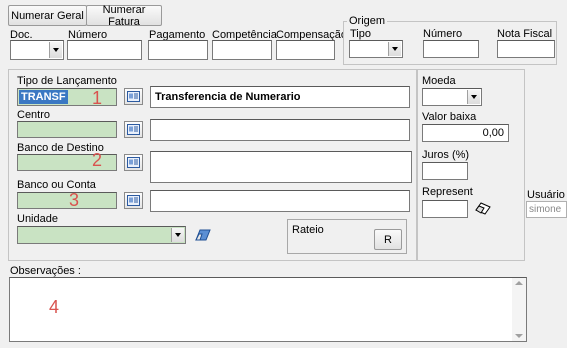  I want to click on origem-nota-fiscal-label: Nota Fiscal, so click(525, 34).